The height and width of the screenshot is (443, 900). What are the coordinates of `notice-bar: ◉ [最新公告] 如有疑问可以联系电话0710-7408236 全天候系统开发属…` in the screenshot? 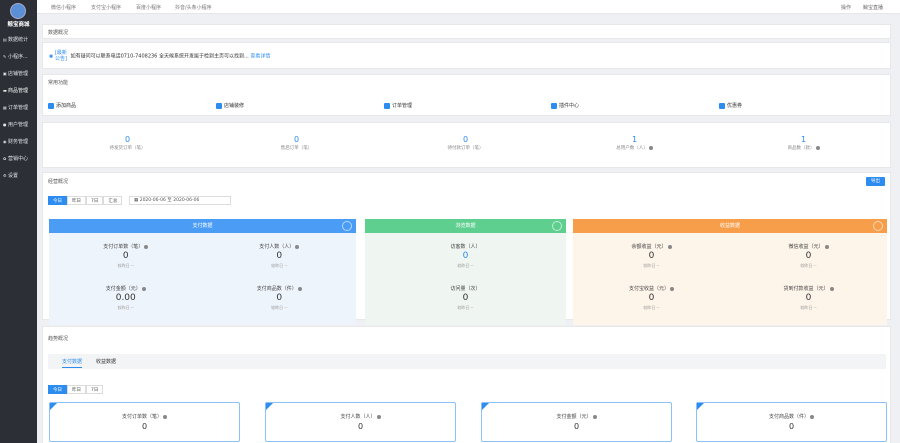 It's located at (466, 55).